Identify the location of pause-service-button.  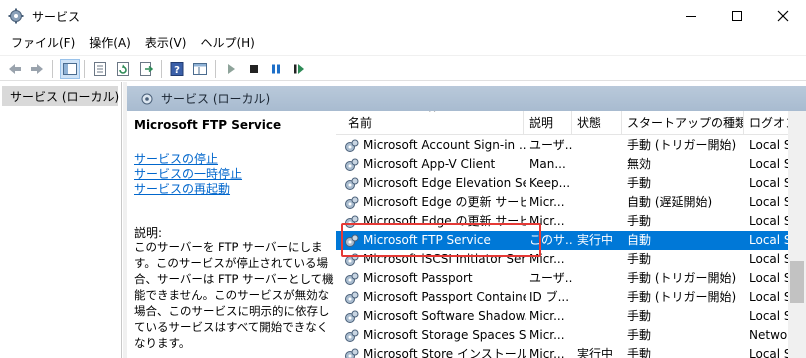
(276, 69).